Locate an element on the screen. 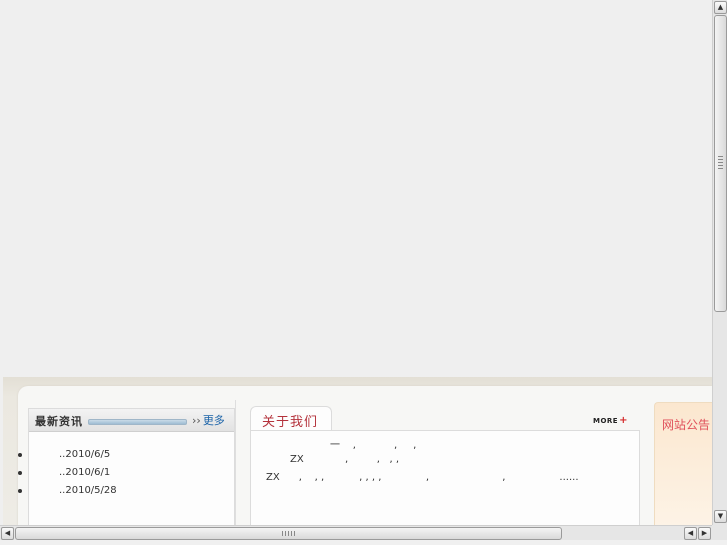 The width and height of the screenshot is (727, 545). news-more-label: 更多 is located at coordinates (213, 420).